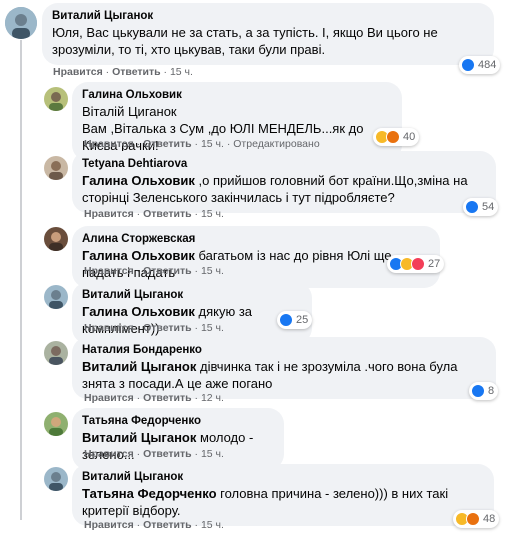  What do you see at coordinates (491, 391) in the screenshot?
I see `reaction-count: 8` at bounding box center [491, 391].